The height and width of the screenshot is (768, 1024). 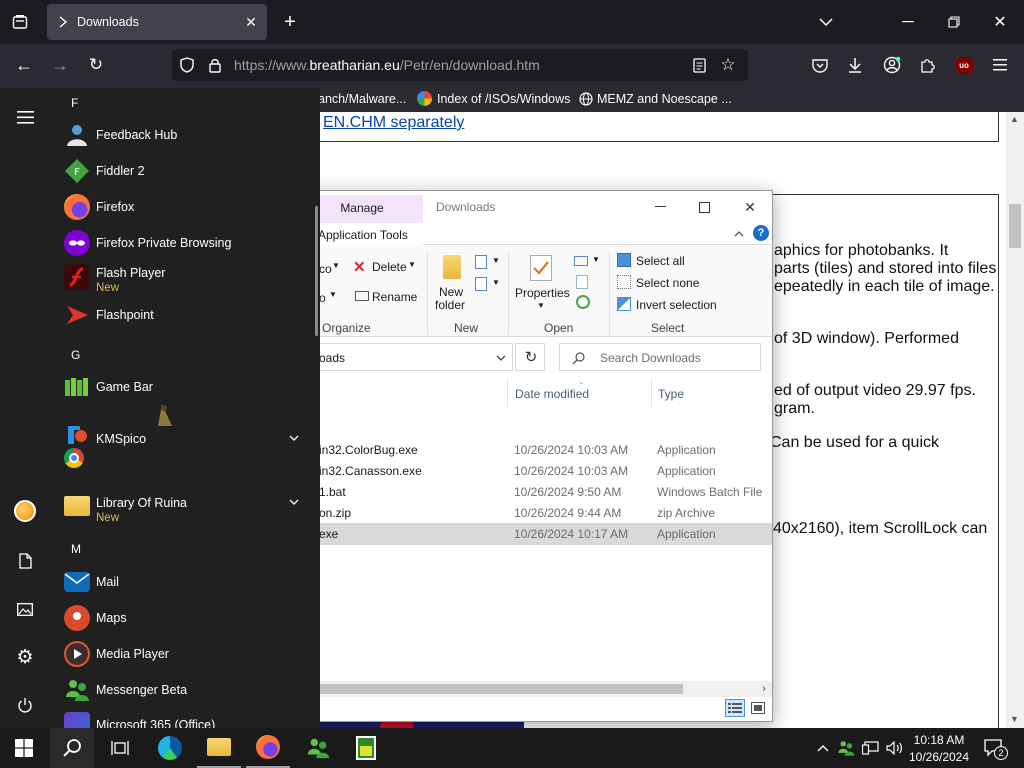 What do you see at coordinates (219, 748) in the screenshot?
I see `taskbar-file-explorer-icon` at bounding box center [219, 748].